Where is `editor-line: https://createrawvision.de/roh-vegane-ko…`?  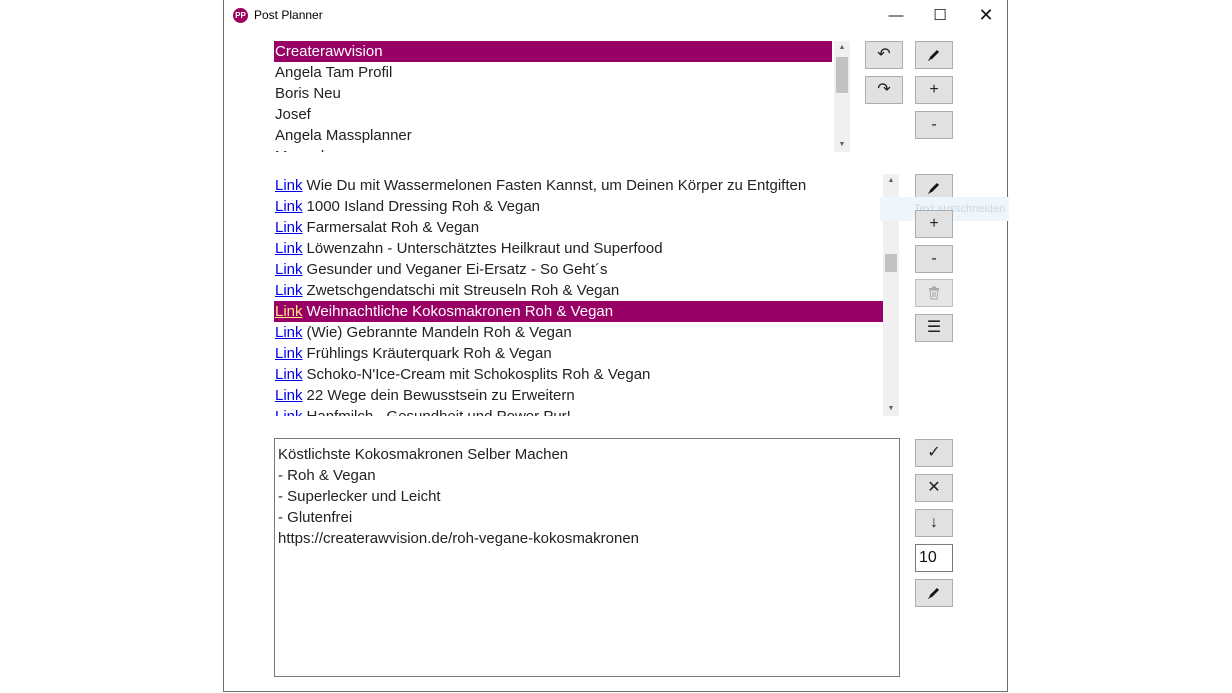
editor-line: https://createrawvision.de/roh-vegane-ko… is located at coordinates (459, 538).